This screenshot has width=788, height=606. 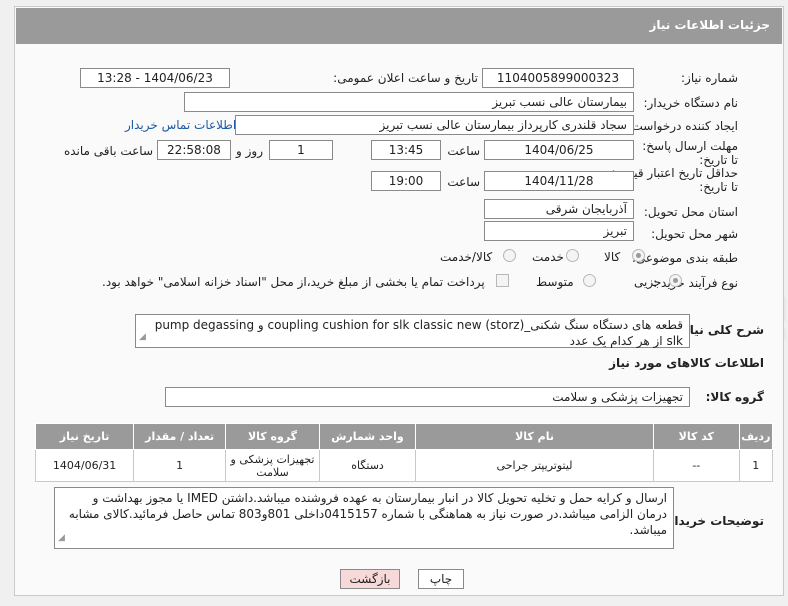 What do you see at coordinates (694, 234) in the screenshot?
I see `city-label: شهر محل تحویل:` at bounding box center [694, 234].